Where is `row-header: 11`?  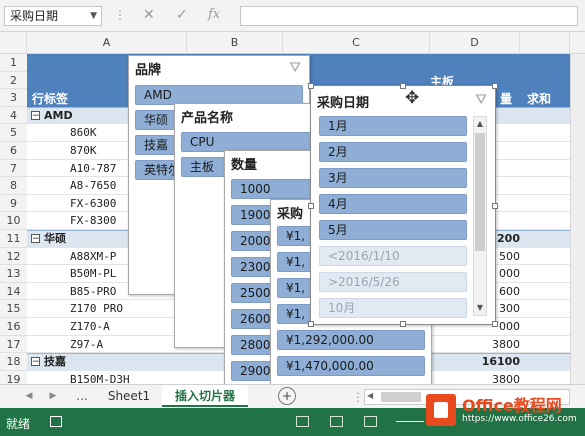
row-header: 11 is located at coordinates (13, 239).